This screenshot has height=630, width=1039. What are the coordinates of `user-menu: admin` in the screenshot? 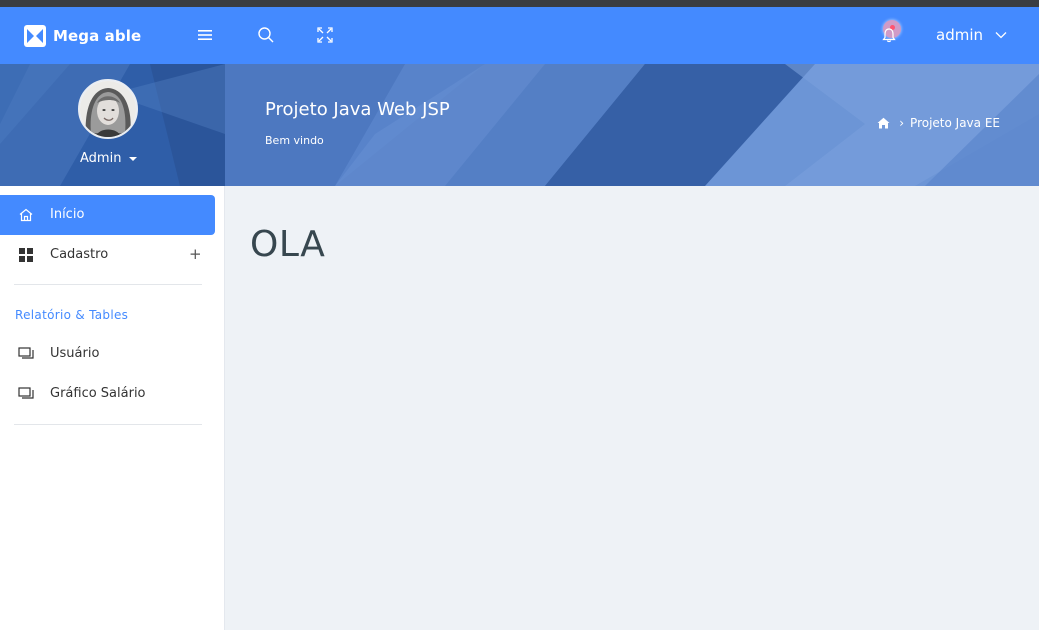 It's located at (971, 35).